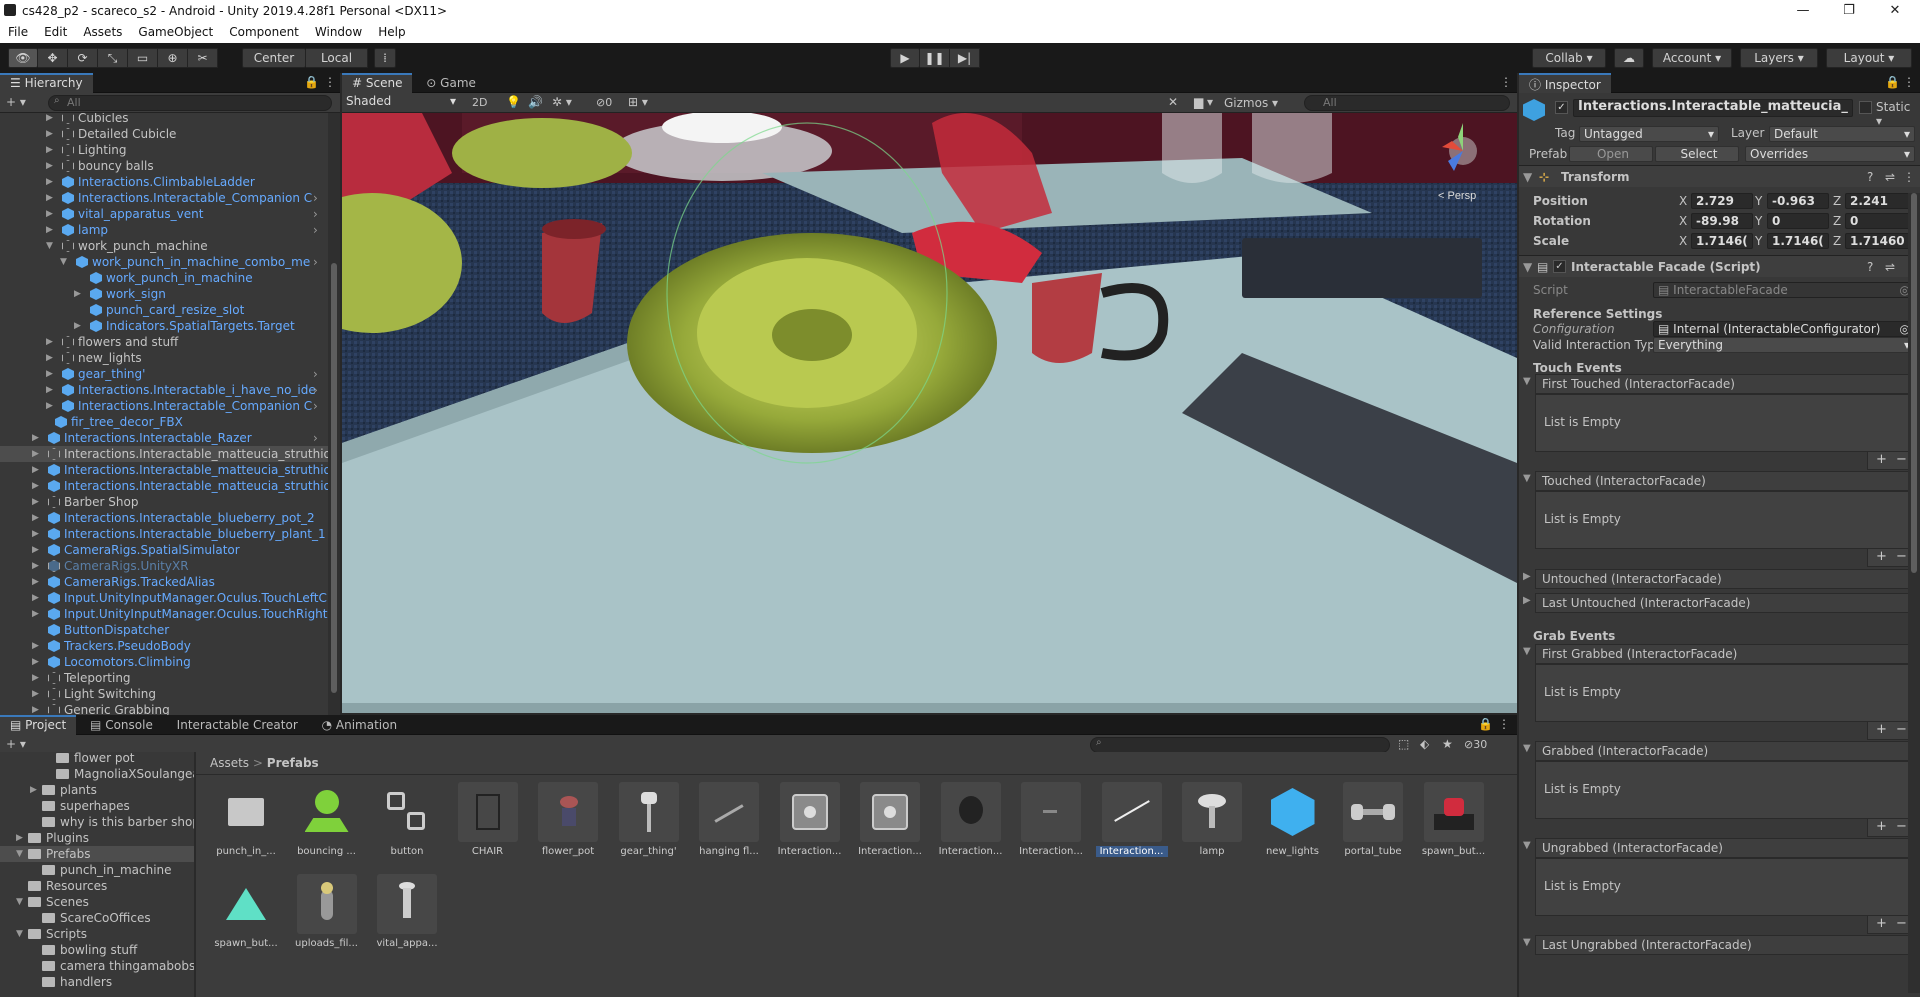 Image resolution: width=1920 pixels, height=997 pixels. Describe the element at coordinates (1713, 108) in the screenshot. I see `object-name-field: Interactions.Interactable_matteucia_` at that location.